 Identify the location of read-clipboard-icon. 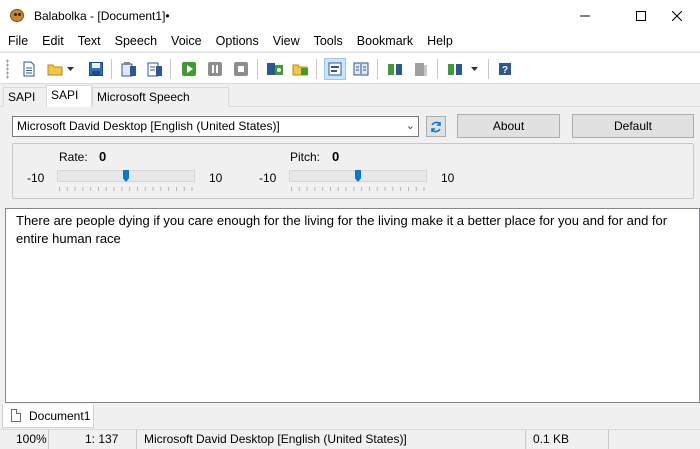
(128, 69).